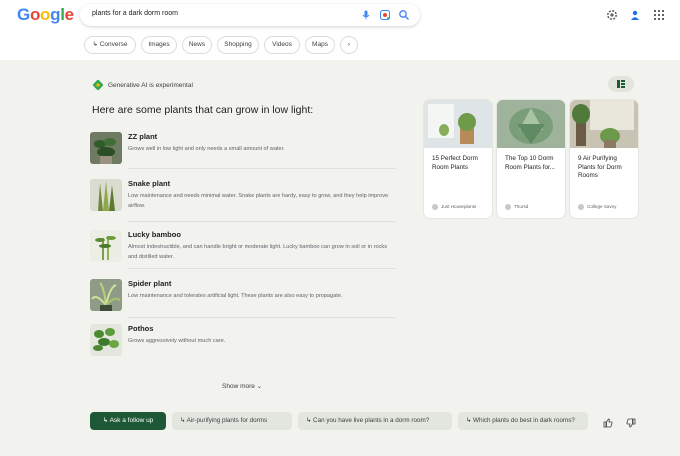 The width and height of the screenshot is (680, 456). What do you see at coordinates (635, 15) in the screenshot?
I see `account-icon` at bounding box center [635, 15].